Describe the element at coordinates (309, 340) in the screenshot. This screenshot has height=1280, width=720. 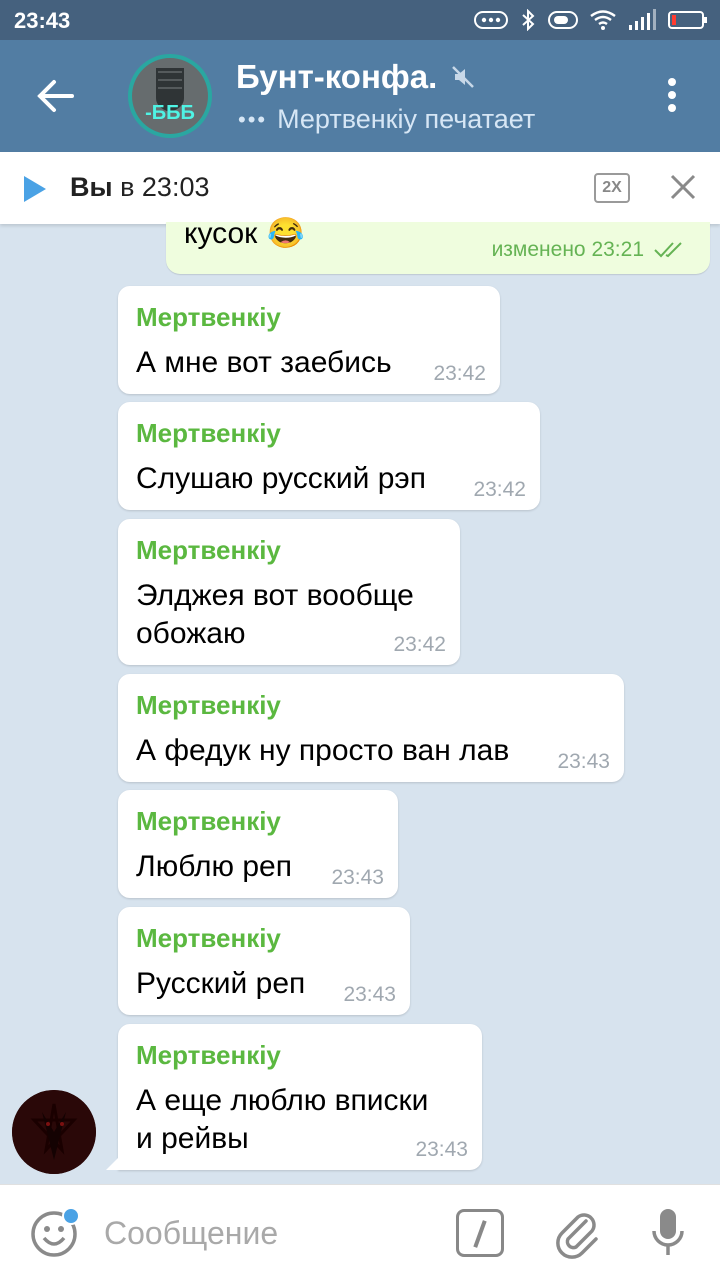
I see `message-bubble: Мертвенкіу А мне вот заебись 23:42` at that location.